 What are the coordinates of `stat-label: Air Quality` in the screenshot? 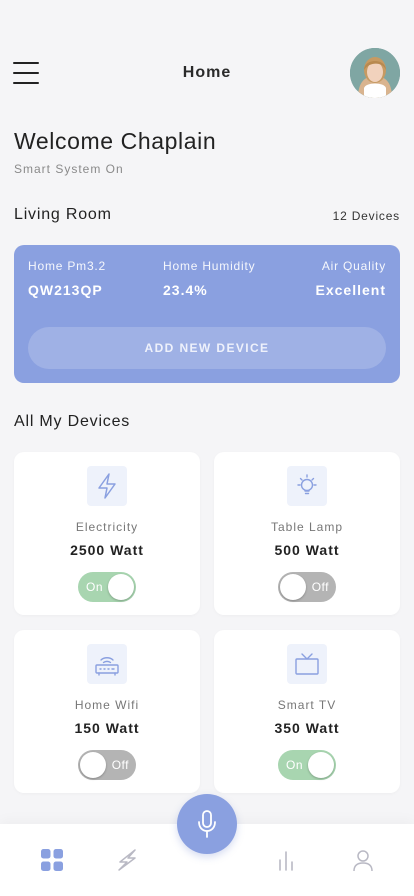 It's located at (353, 266).